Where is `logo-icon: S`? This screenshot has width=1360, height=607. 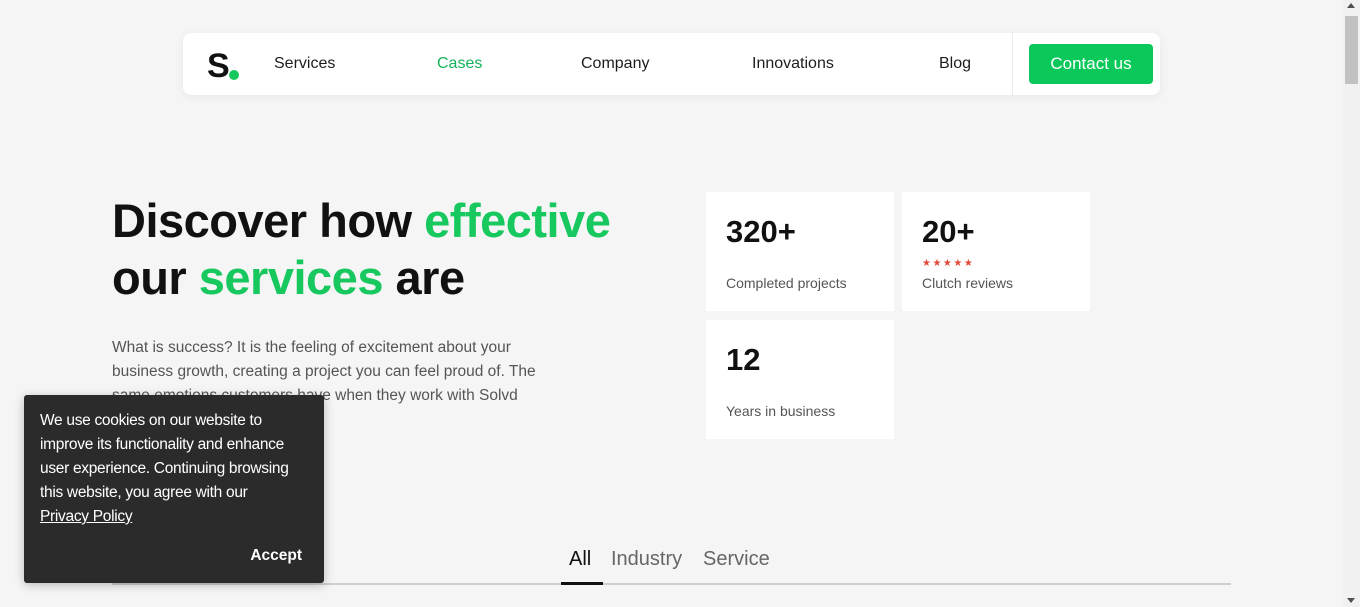
logo-icon: S is located at coordinates (224, 65).